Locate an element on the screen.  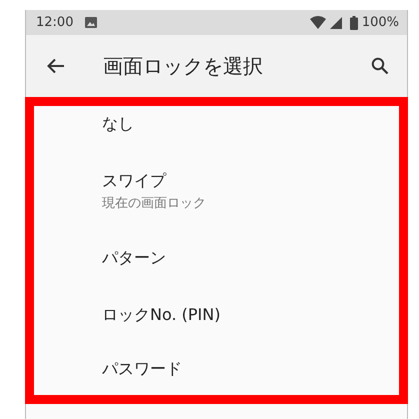
clock: 12:00 is located at coordinates (55, 22).